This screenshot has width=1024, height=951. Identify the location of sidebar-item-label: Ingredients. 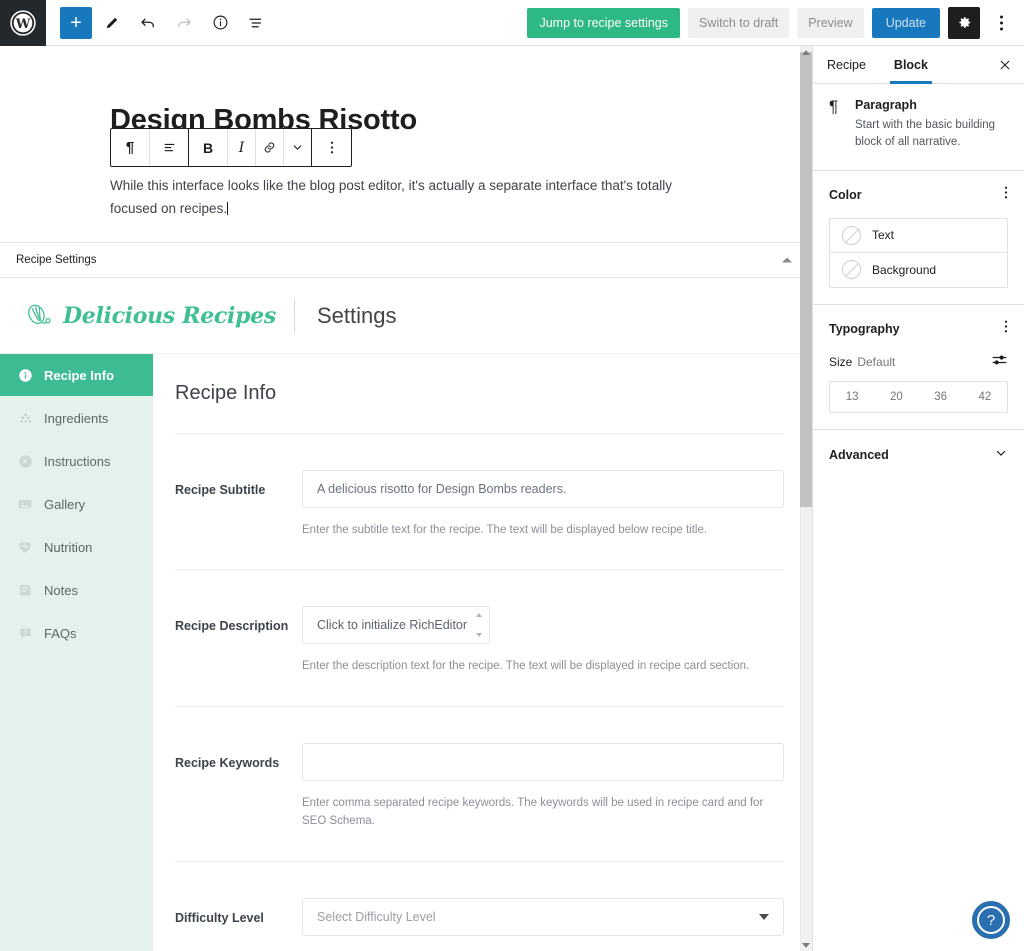
(76, 418).